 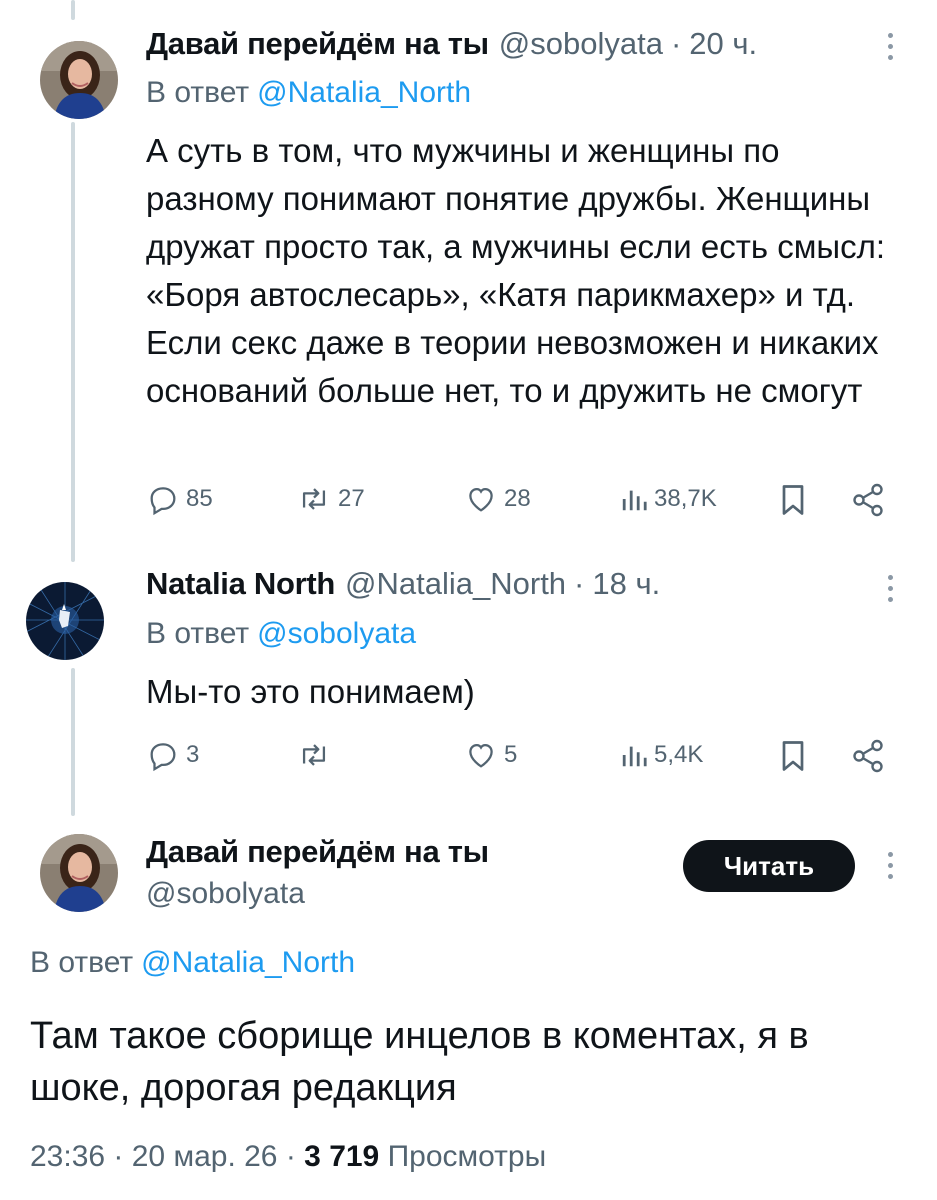 I want to click on follow-button: Читать, so click(x=769, y=866).